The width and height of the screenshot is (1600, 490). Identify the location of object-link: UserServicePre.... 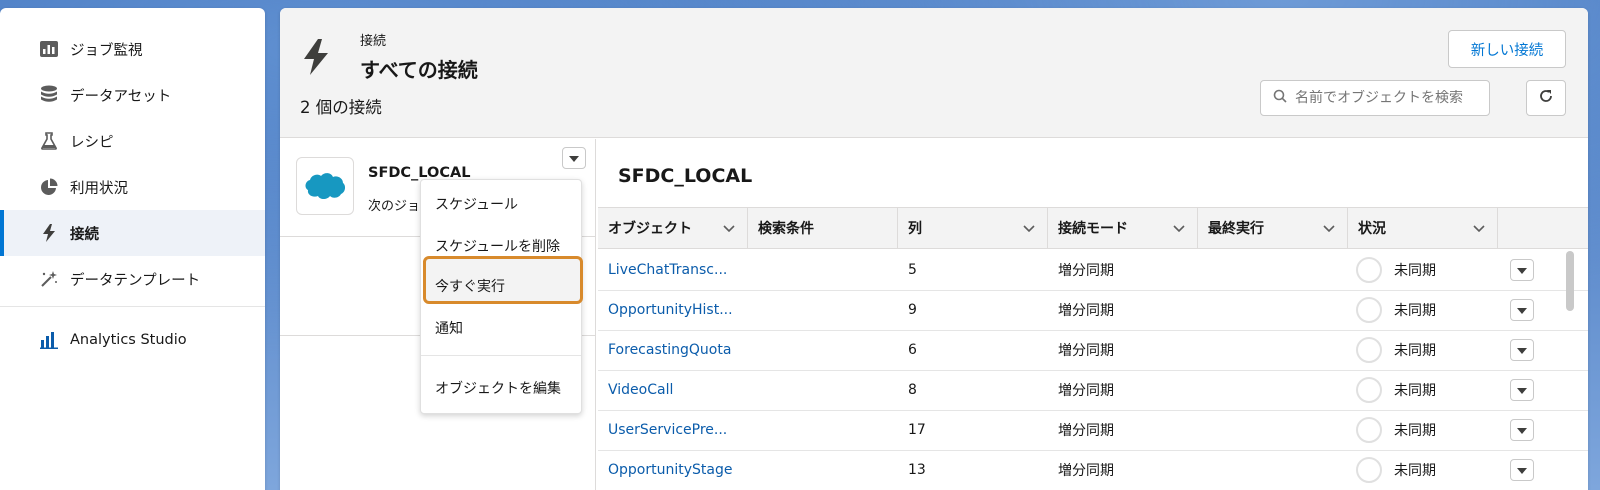
(678, 430).